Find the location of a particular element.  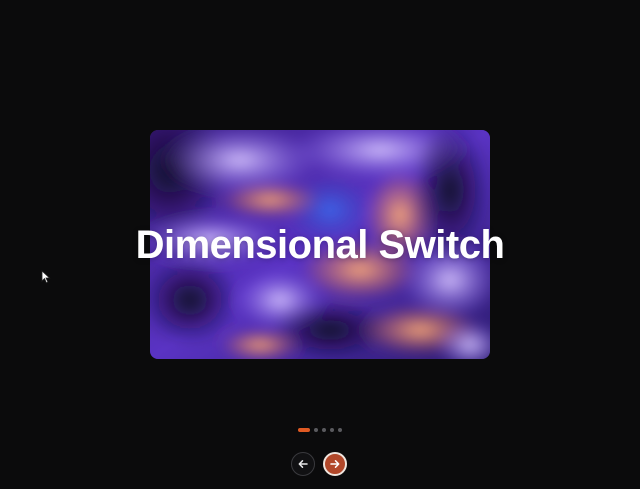

pagination-dots is located at coordinates (320, 430).